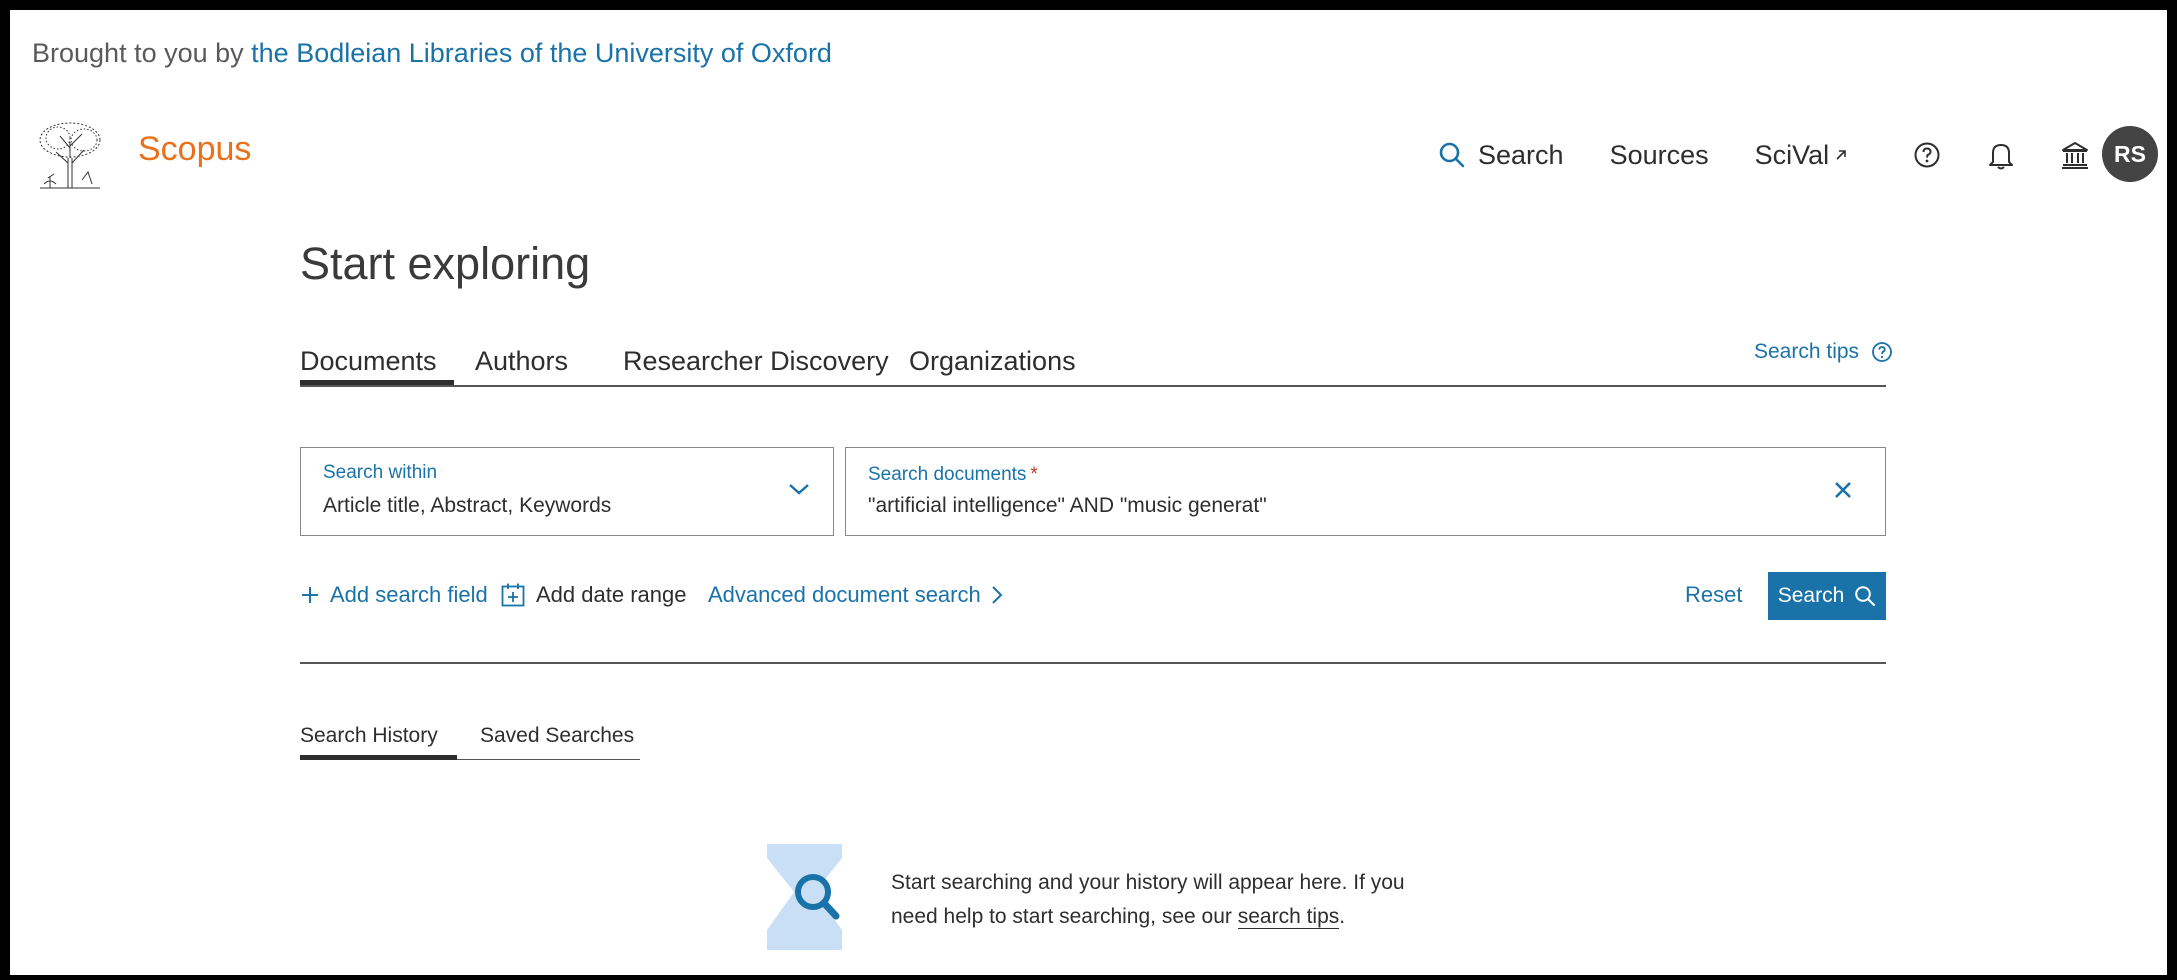 This screenshot has height=980, width=2177. Describe the element at coordinates (844, 594) in the screenshot. I see `advanced-search-label: Advanced document search` at that location.